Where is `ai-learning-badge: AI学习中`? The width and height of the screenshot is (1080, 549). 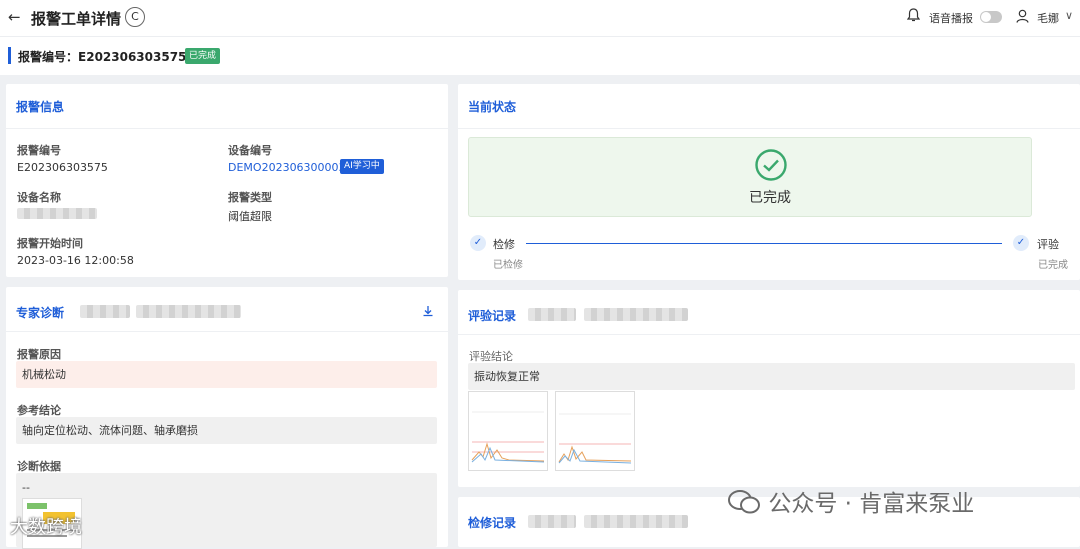
ai-learning-badge: AI学习中 is located at coordinates (362, 166).